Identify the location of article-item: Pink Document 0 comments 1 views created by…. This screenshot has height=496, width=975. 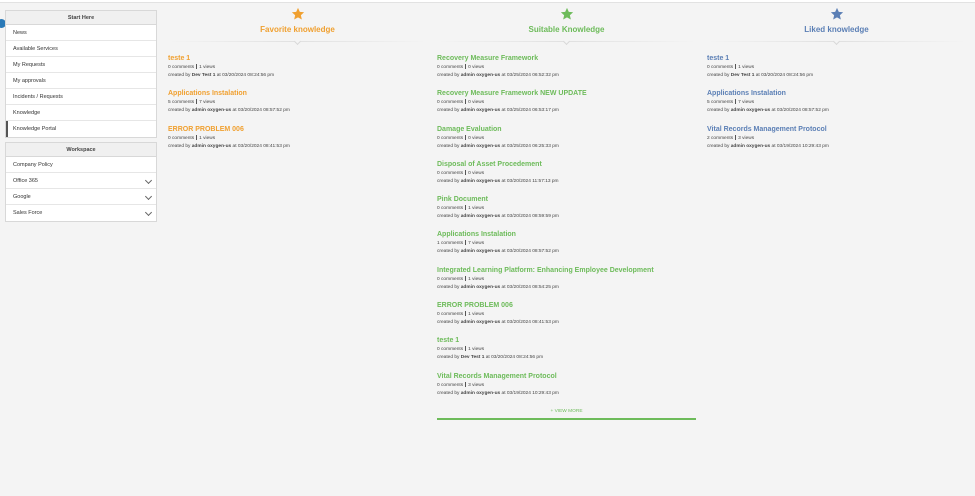
(566, 212).